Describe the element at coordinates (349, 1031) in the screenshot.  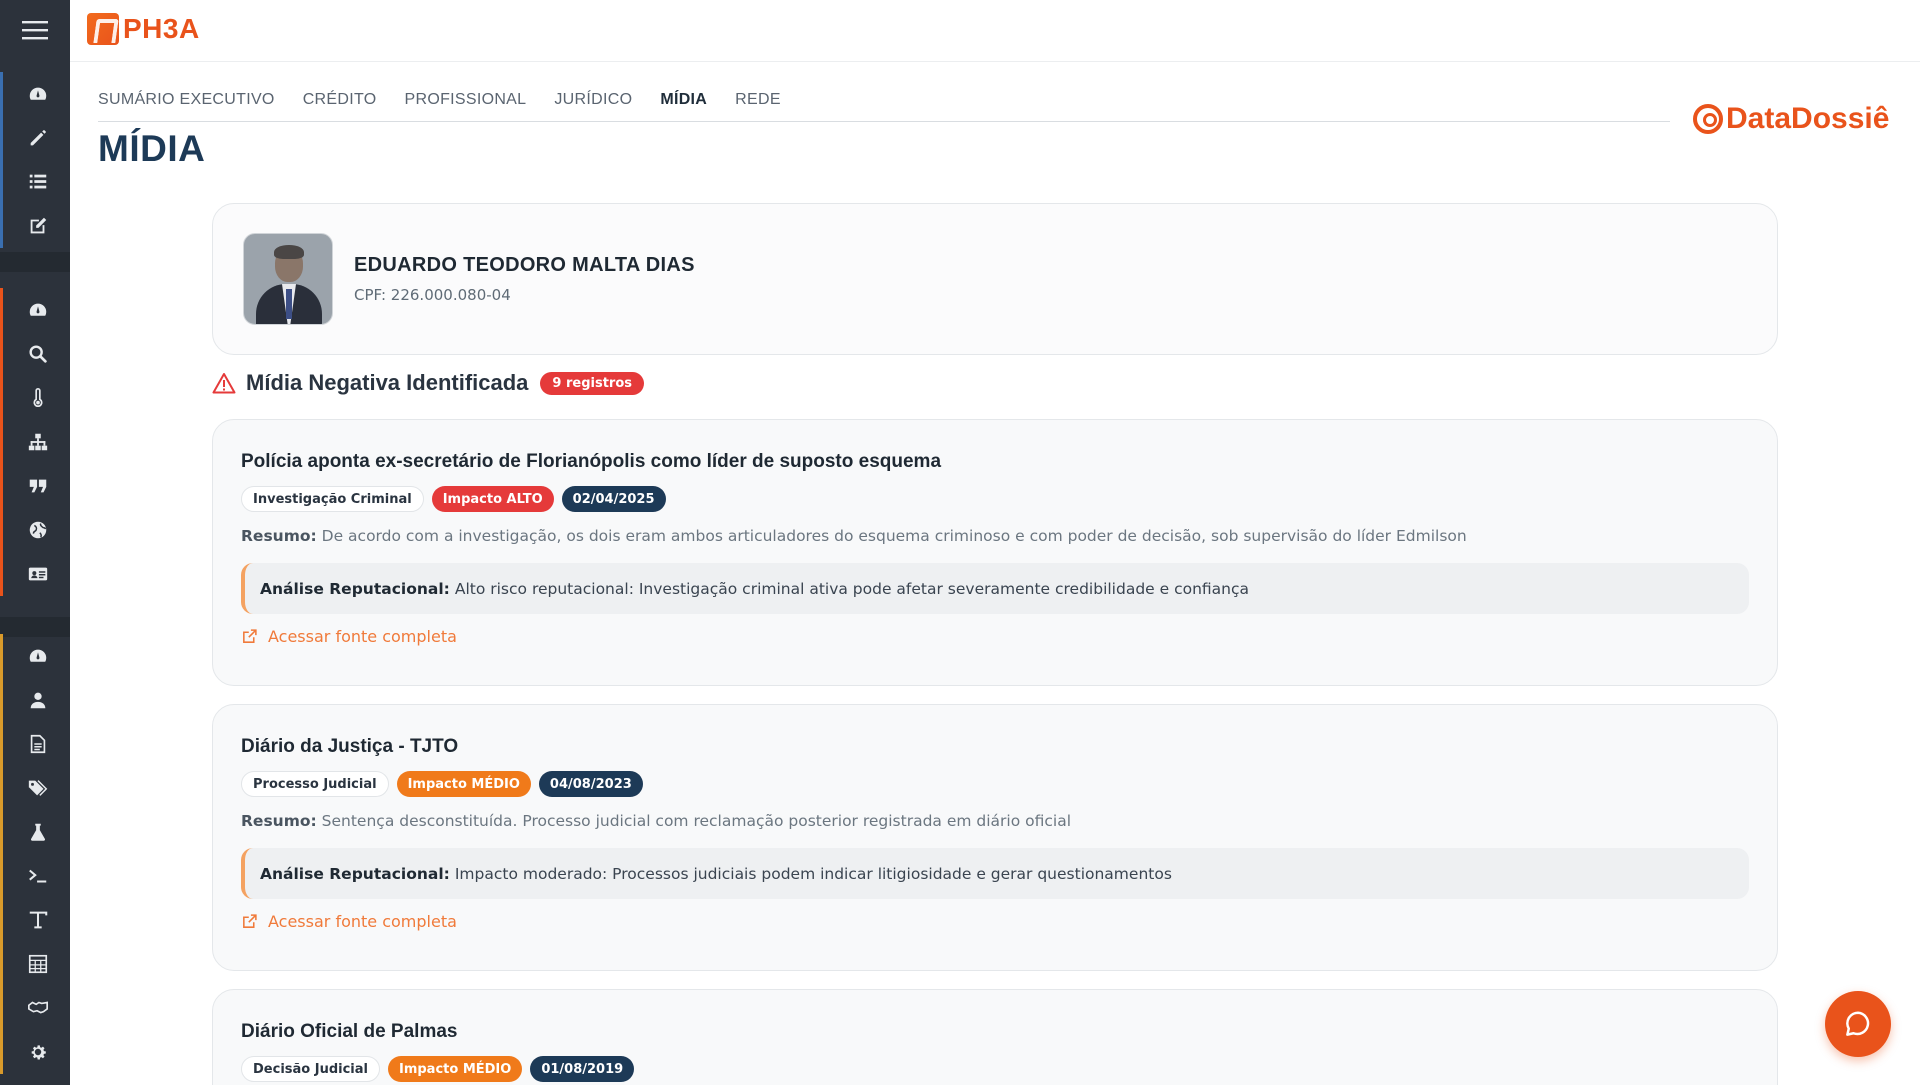
I see `news-title: Diário Oficial de Palmas` at that location.